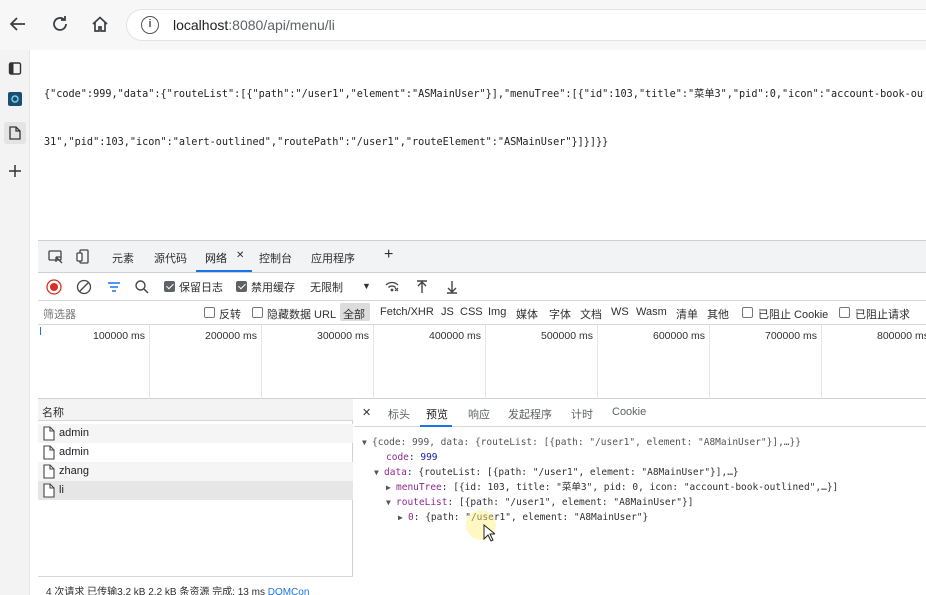  Describe the element at coordinates (620, 312) in the screenshot. I see `filter-type-ws: WS` at that location.